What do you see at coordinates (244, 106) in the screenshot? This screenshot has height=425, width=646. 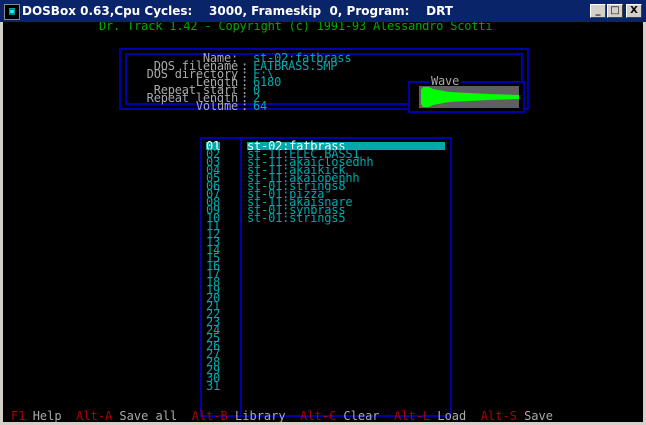 I see `info-colon: :` at bounding box center [244, 106].